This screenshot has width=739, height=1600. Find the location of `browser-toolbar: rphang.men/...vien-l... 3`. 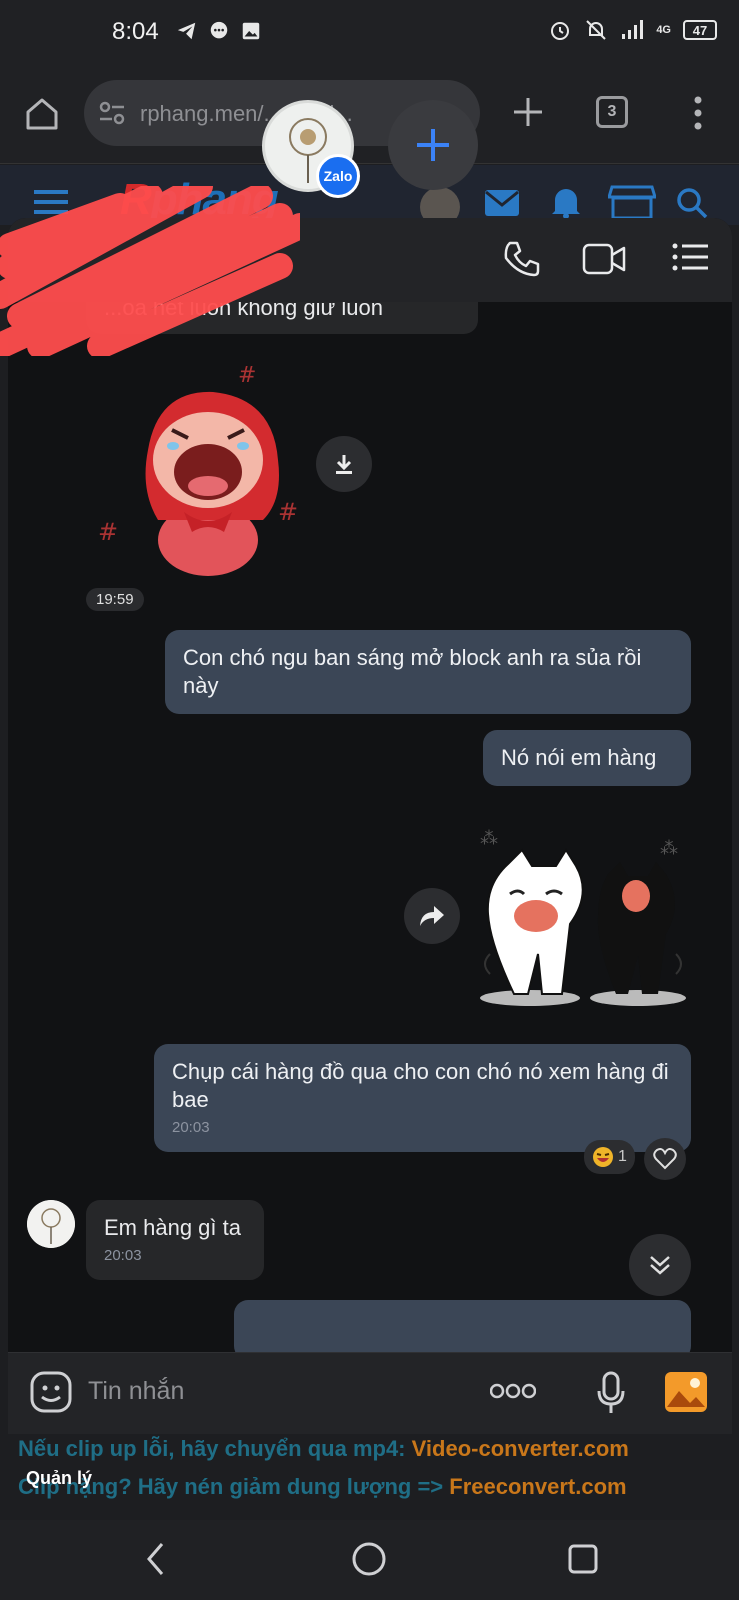

browser-toolbar: rphang.men/...vien-l... 3 is located at coordinates (369, 114).